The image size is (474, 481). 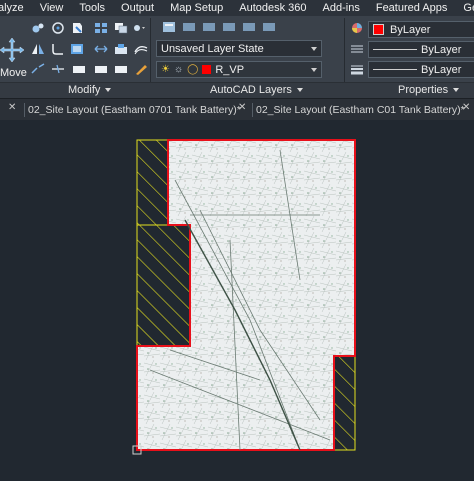 I want to click on properties-panel-label: Properties, so click(x=423, y=90).